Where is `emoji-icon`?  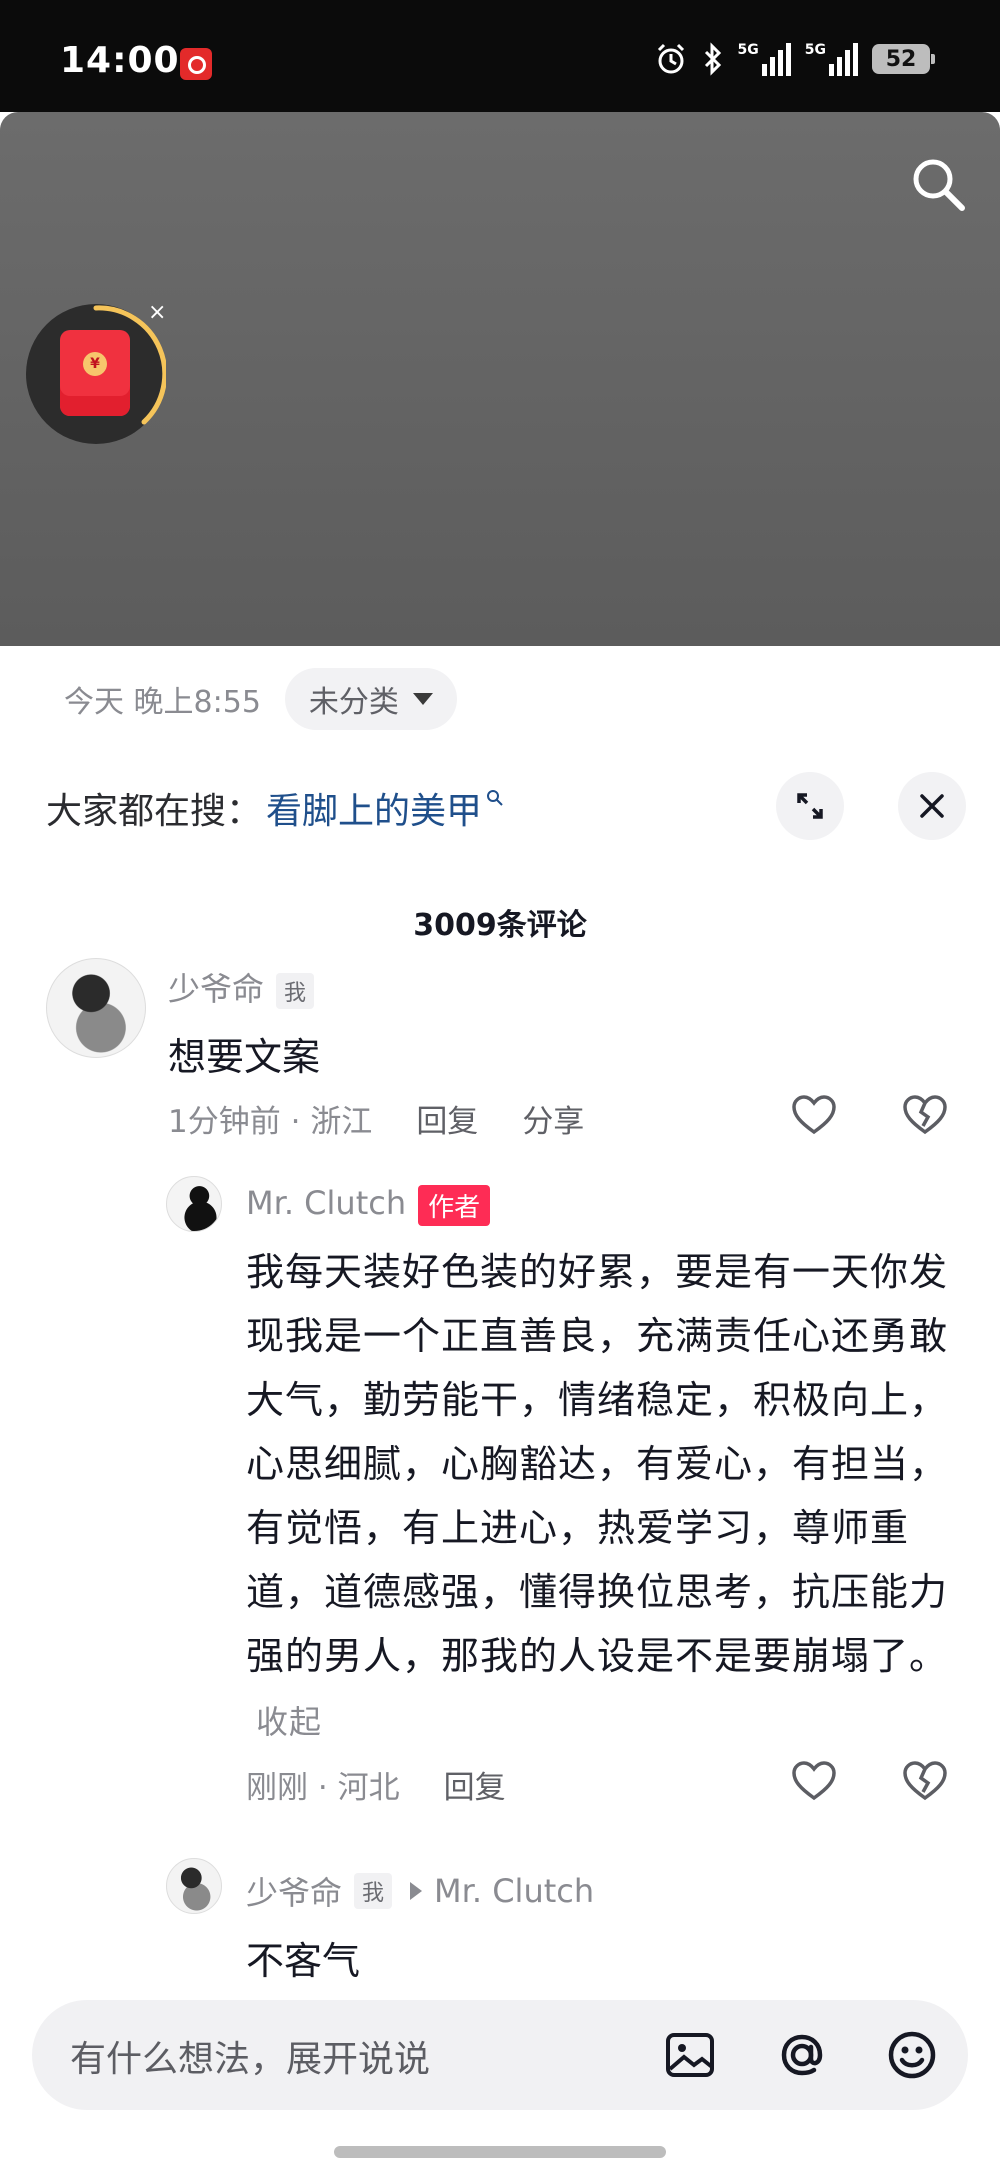
emoji-icon is located at coordinates (912, 2055).